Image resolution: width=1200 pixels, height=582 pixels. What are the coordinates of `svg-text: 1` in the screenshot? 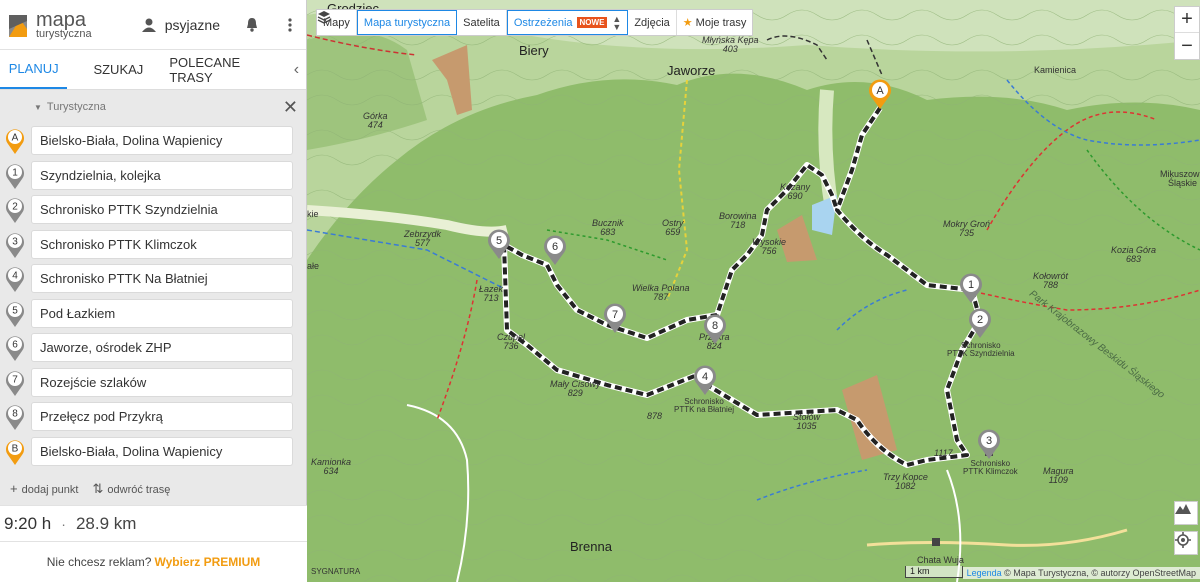 It's located at (15, 172).